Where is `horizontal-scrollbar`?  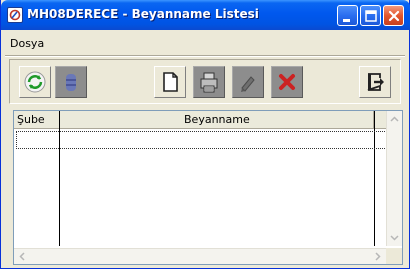 horizontal-scrollbar is located at coordinates (200, 256).